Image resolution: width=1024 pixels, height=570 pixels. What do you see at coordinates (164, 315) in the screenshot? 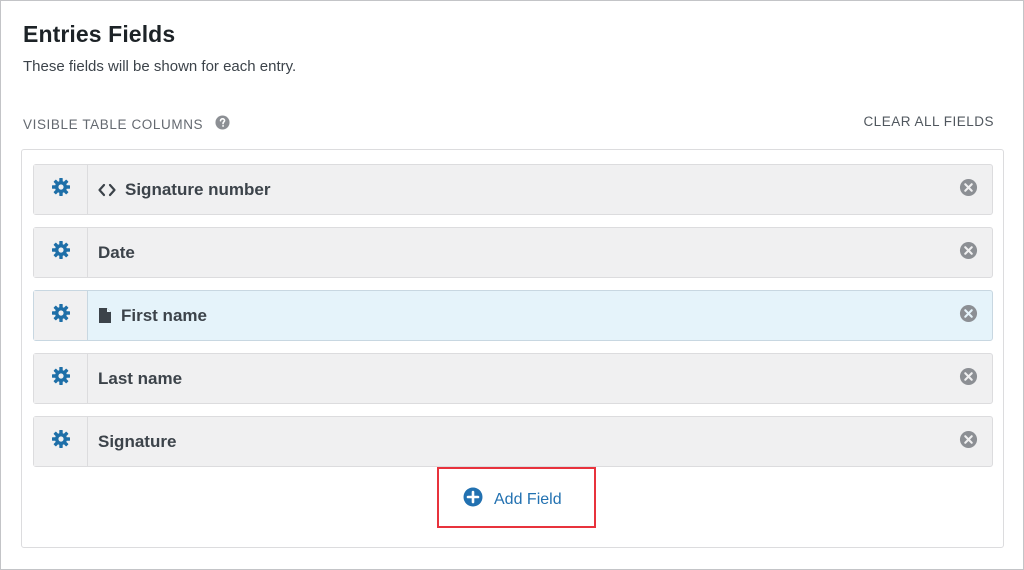
I see `field-label: First name` at bounding box center [164, 315].